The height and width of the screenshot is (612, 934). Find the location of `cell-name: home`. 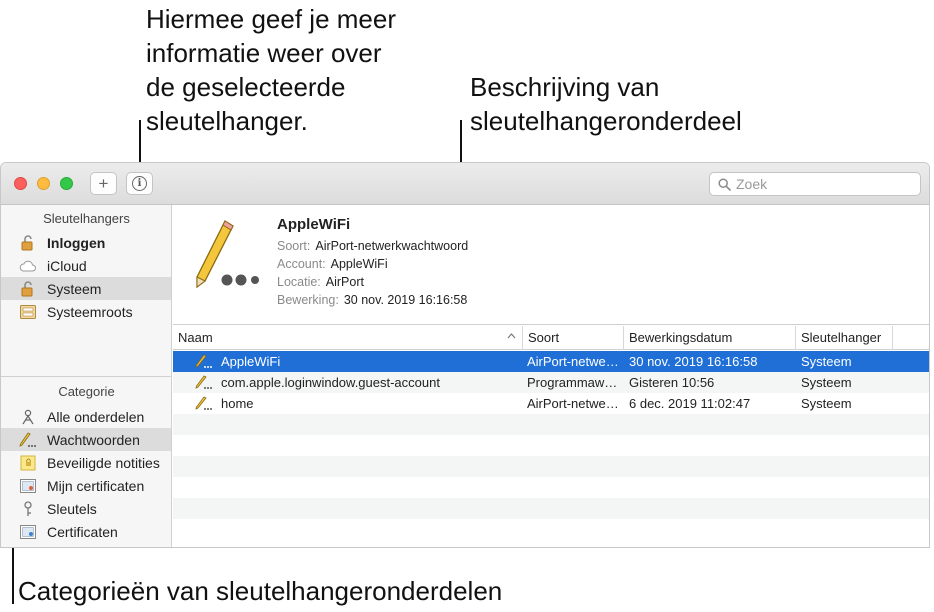

cell-name: home is located at coordinates (237, 403).